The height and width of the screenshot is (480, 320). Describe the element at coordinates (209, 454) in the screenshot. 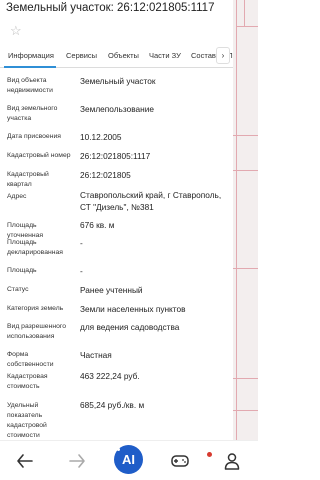

I see `notification-dot` at that location.